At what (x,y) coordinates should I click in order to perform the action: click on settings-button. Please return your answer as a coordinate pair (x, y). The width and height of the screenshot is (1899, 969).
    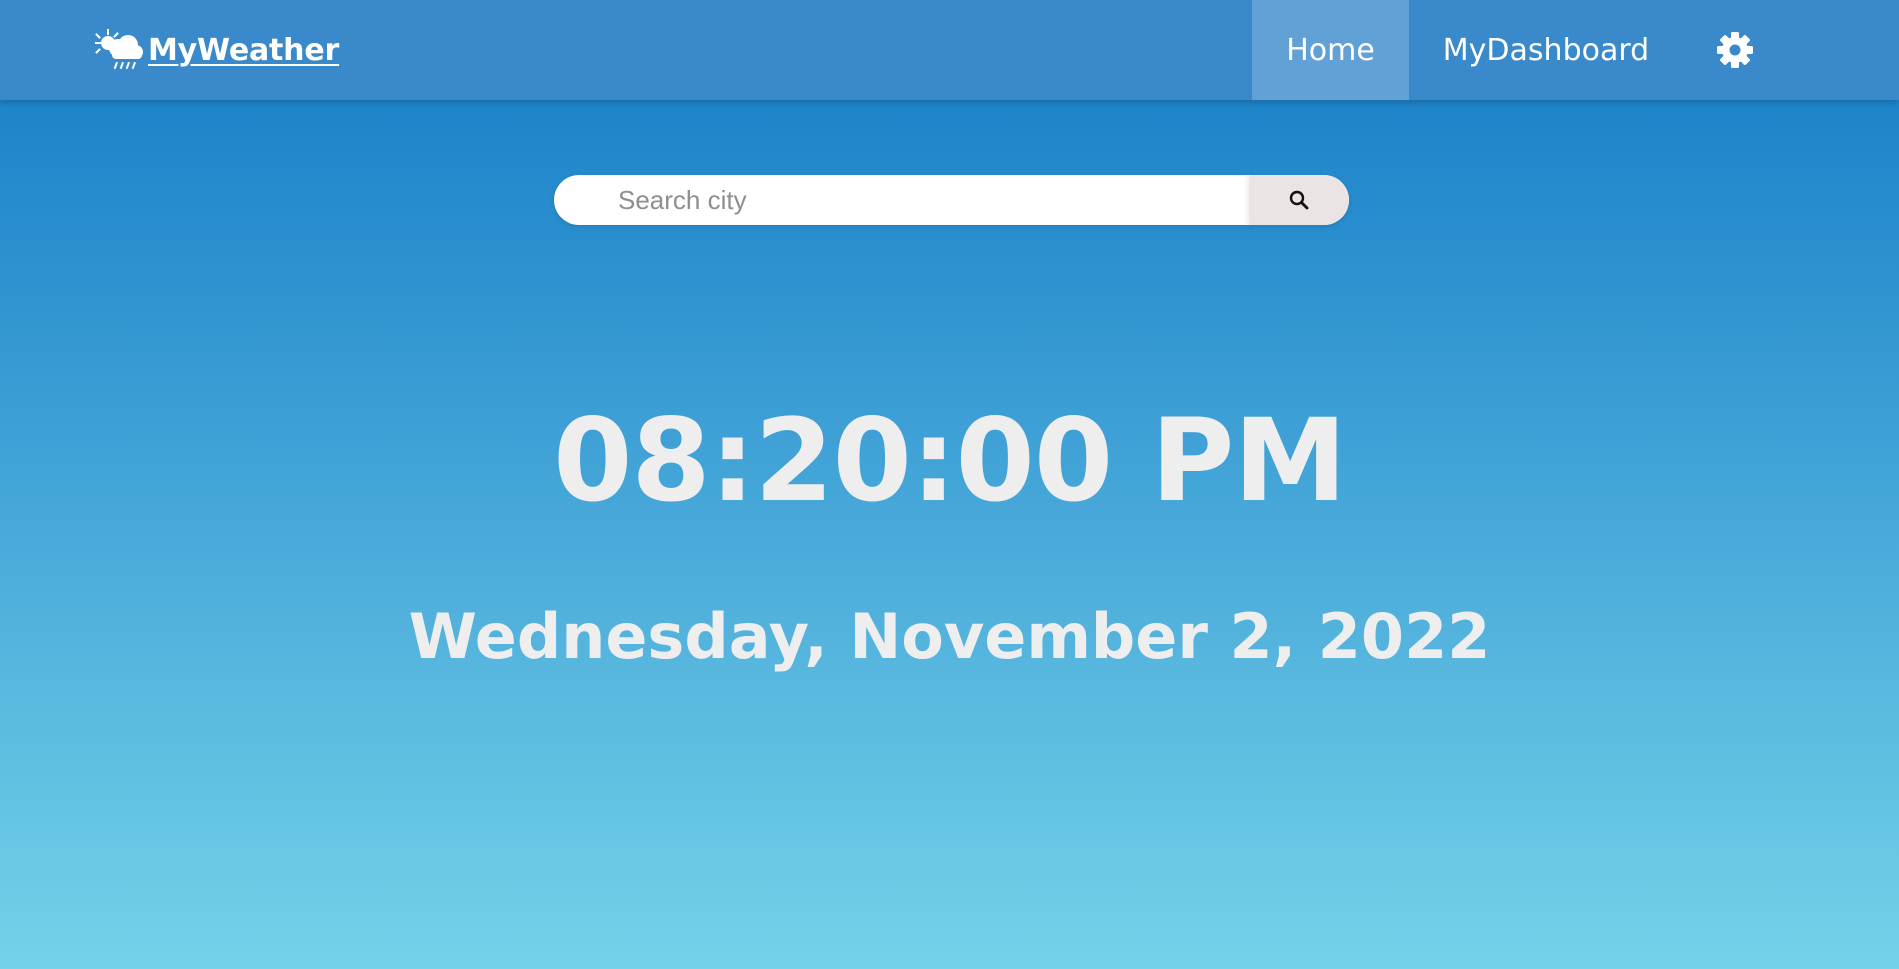
    Looking at the image, I should click on (1735, 50).